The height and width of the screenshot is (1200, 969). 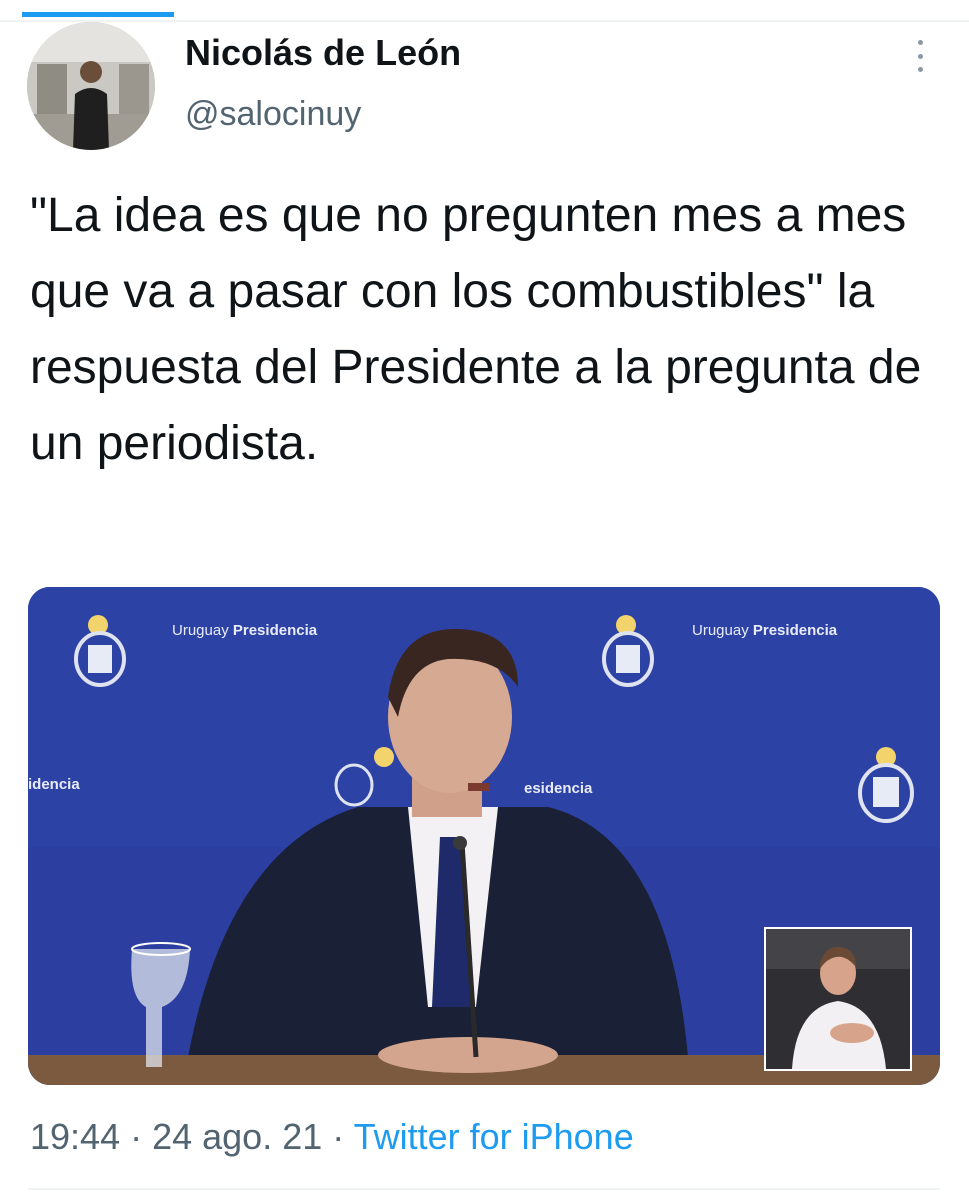 I want to click on backdrop-fragment-left: idencia, so click(x=54, y=784).